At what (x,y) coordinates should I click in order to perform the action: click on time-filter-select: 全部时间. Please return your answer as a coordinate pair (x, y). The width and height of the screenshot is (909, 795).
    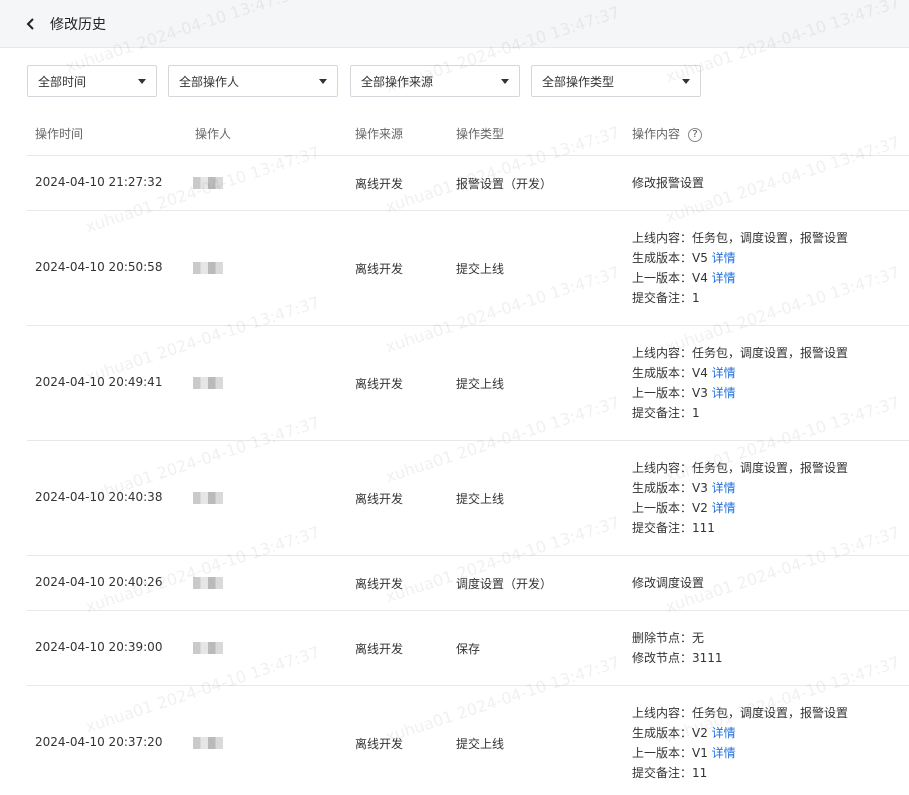
    Looking at the image, I should click on (92, 81).